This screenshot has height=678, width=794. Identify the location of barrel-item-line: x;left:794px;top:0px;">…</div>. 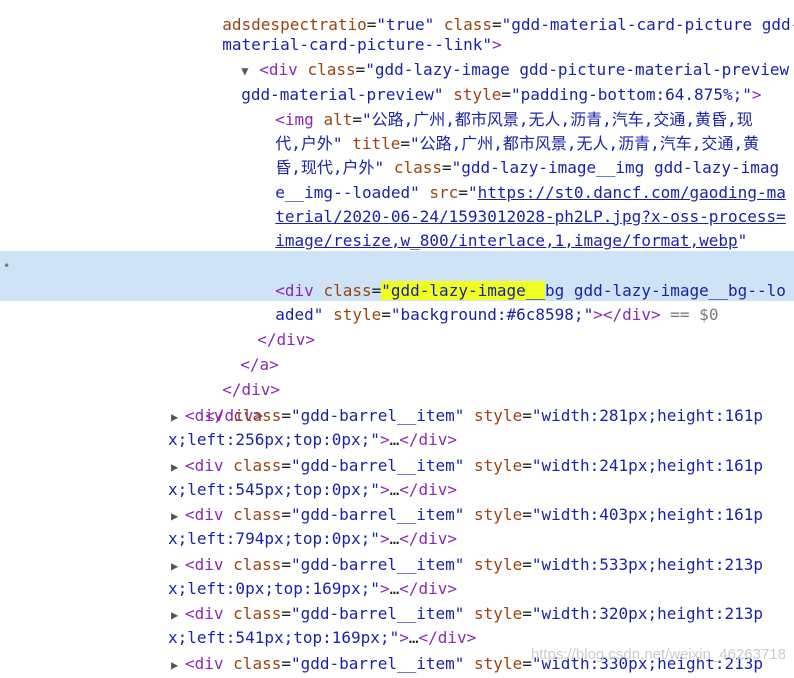
(313, 538).